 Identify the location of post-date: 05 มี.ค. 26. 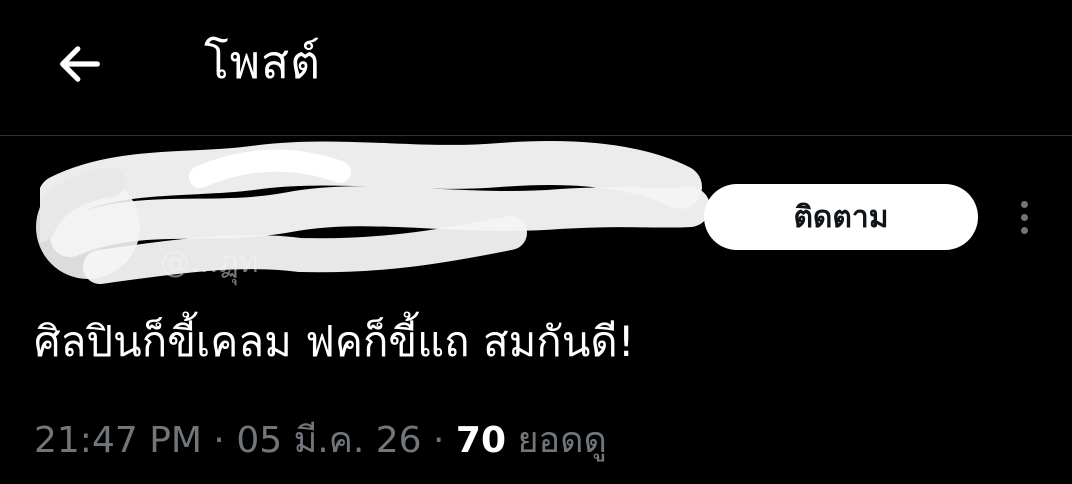
(328, 440).